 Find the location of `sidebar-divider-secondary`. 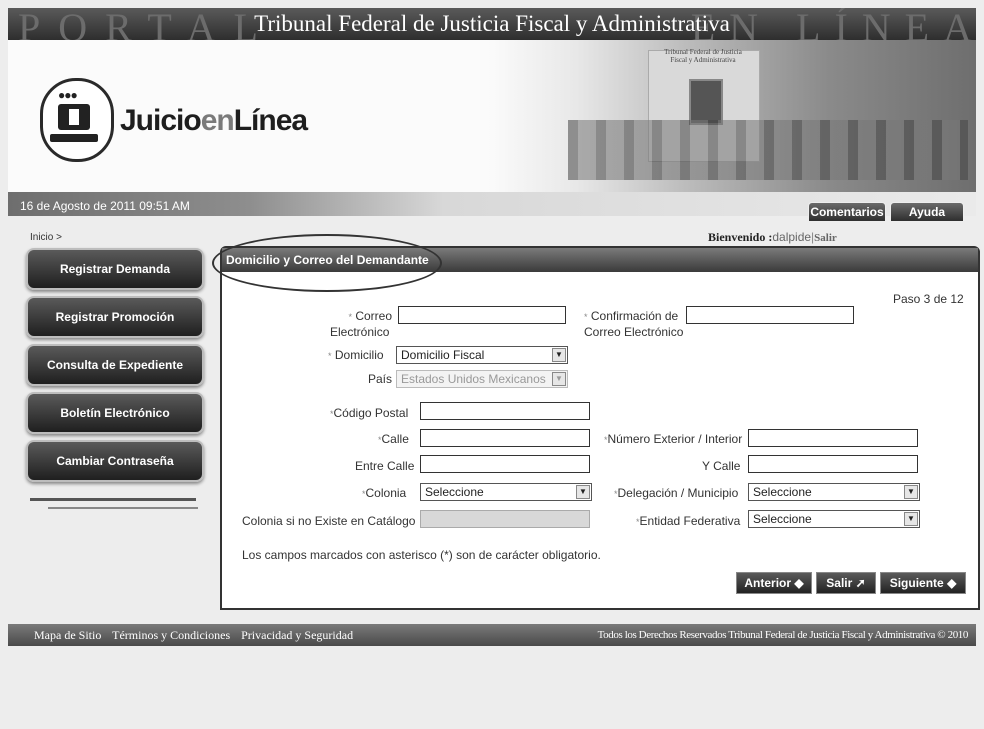

sidebar-divider-secondary is located at coordinates (123, 508).